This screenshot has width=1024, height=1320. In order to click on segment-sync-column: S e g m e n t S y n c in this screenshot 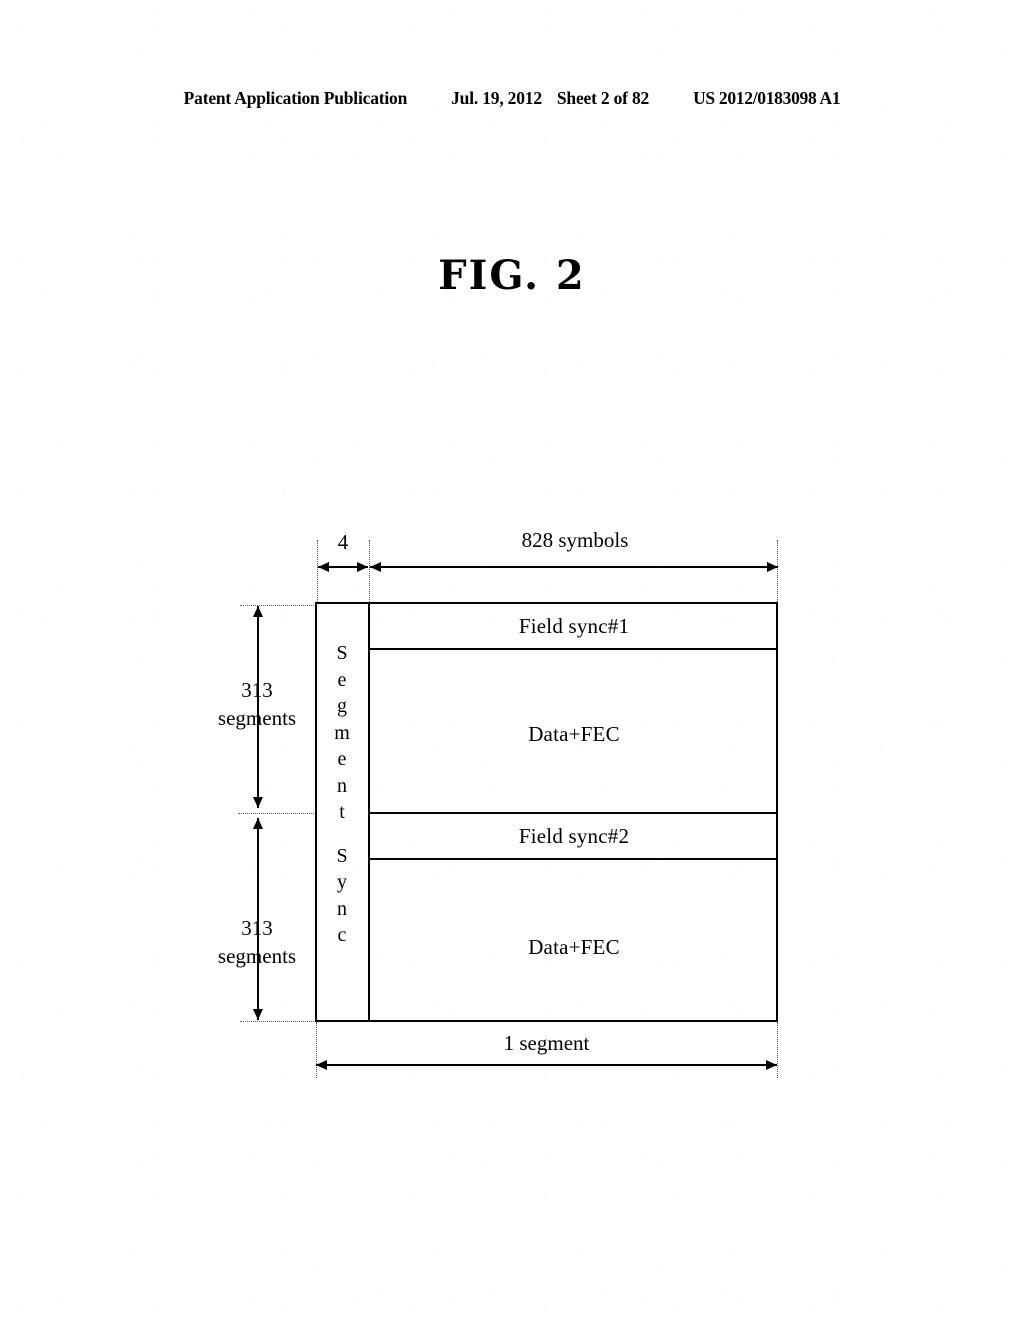, I will do `click(342, 794)`.